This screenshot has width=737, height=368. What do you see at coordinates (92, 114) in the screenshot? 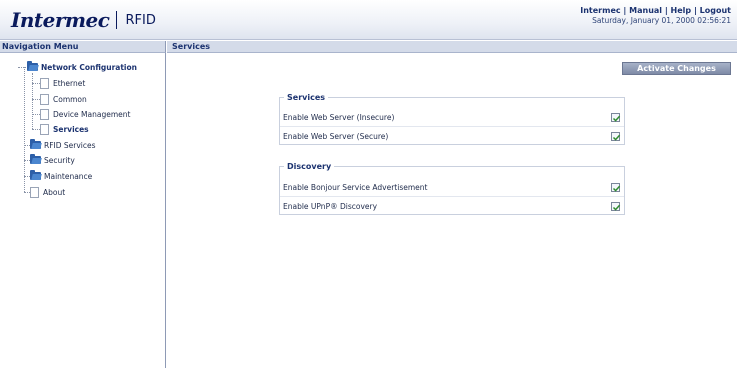
I see `nav-item-label: Device Management` at bounding box center [92, 114].